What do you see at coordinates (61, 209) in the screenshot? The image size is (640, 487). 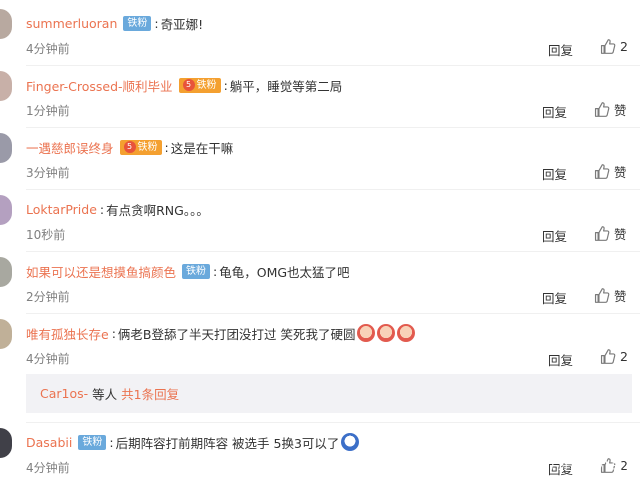 I see `username-link: LoktarPride` at bounding box center [61, 209].